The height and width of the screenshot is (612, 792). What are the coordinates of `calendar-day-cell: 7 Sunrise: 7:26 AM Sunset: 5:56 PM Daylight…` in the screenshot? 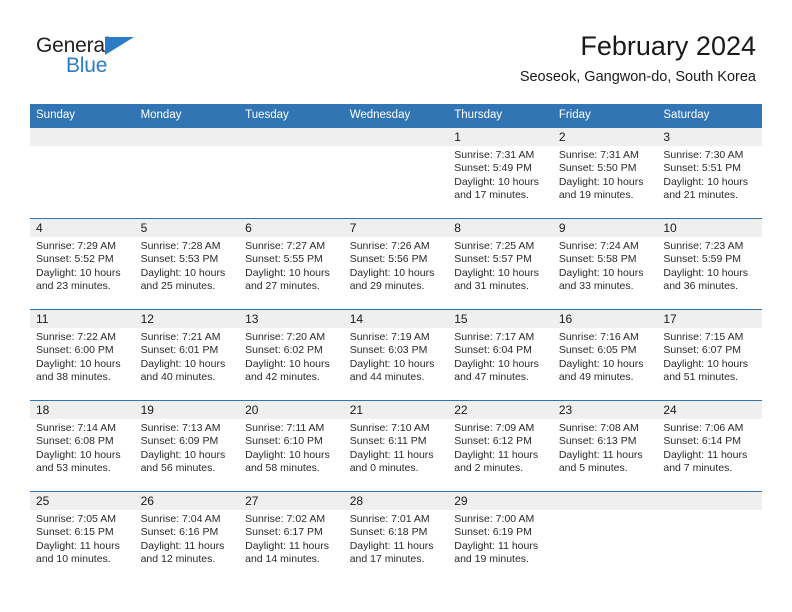 It's located at (396, 264).